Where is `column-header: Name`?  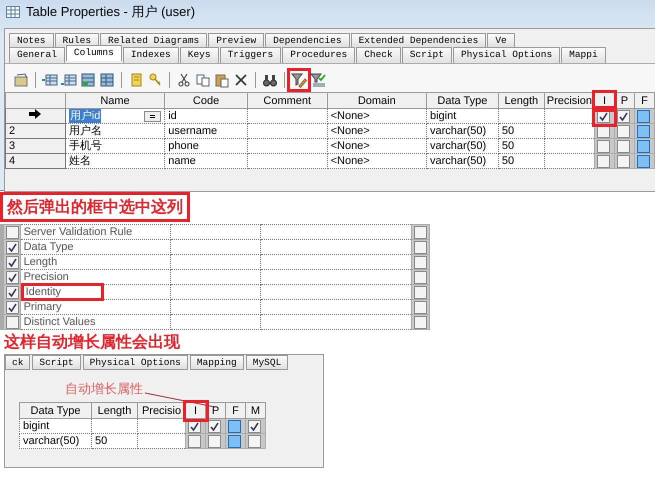 column-header: Name is located at coordinates (115, 100).